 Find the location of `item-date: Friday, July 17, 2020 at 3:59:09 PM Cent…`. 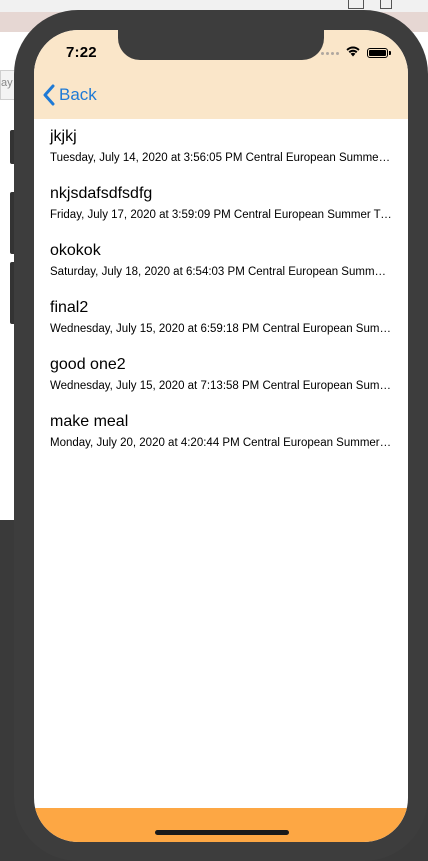

item-date: Friday, July 17, 2020 at 3:59:09 PM Cent… is located at coordinates (221, 215).